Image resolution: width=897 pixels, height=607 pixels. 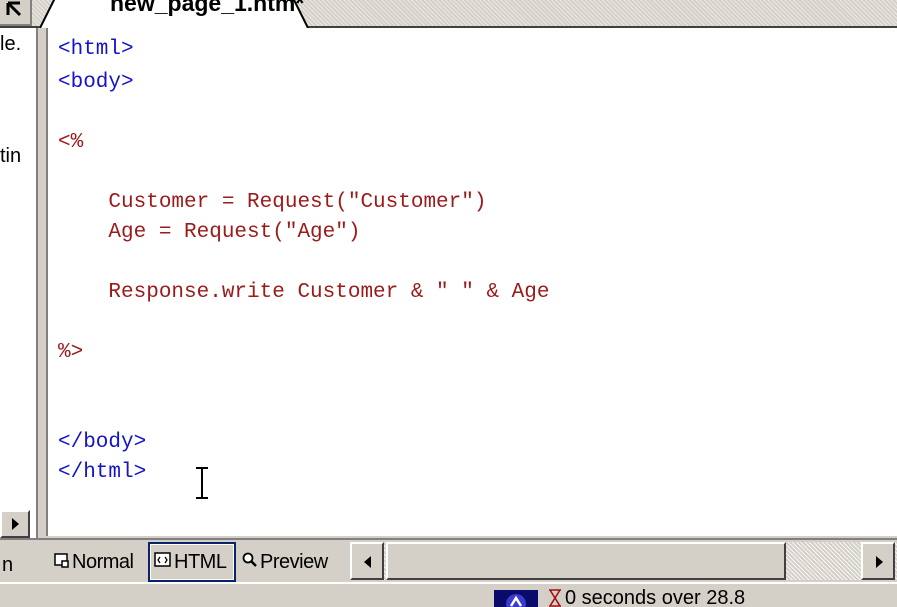 What do you see at coordinates (448, 594) in the screenshot?
I see `status-bar: 0 seconds over 28.8` at bounding box center [448, 594].